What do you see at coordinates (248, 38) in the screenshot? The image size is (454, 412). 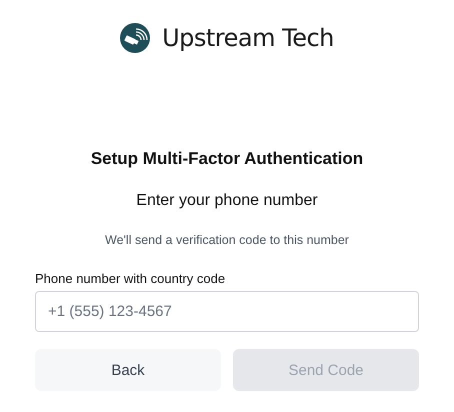 I see `brand-name: Upstream Tech` at bounding box center [248, 38].